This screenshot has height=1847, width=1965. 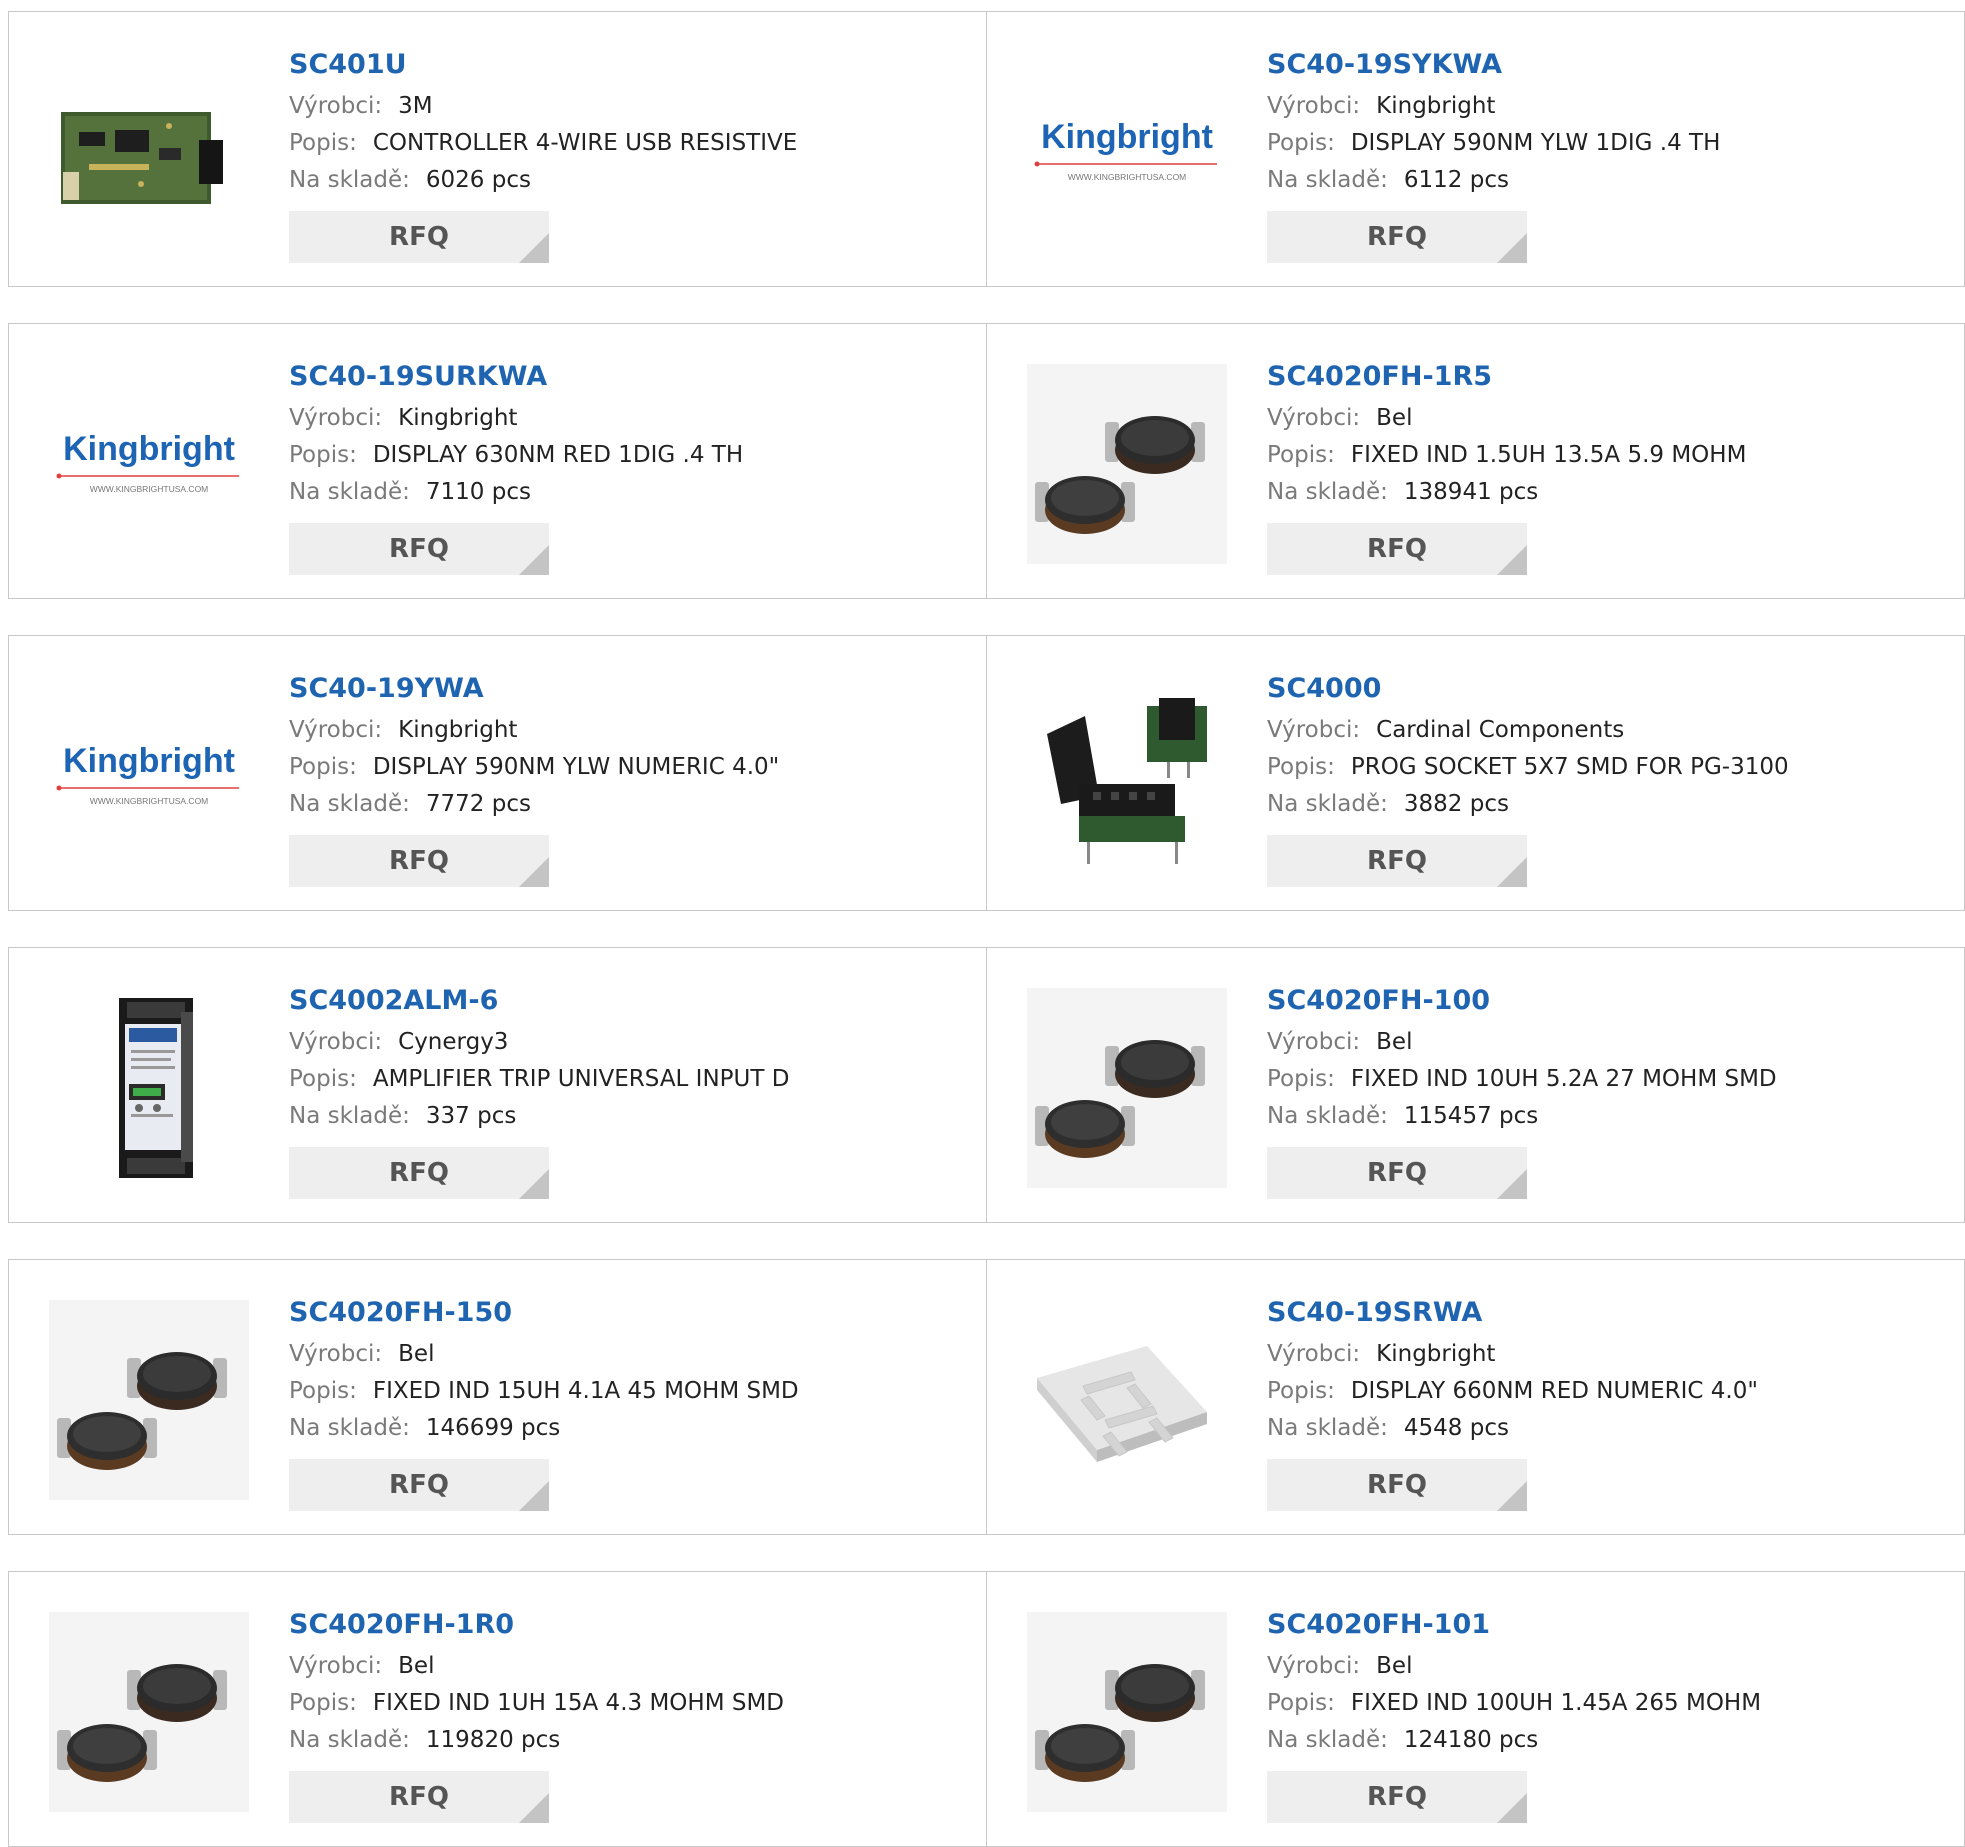 I want to click on stock-value: 337 pcs, so click(x=471, y=1116).